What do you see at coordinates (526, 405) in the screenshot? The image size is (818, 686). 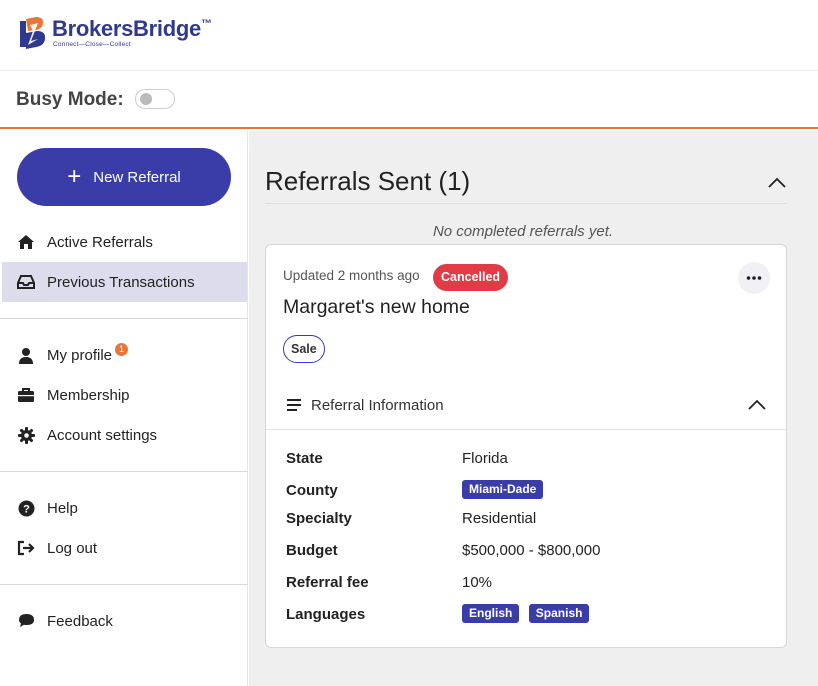 I see `referral-information-accordion: Referral Information` at bounding box center [526, 405].